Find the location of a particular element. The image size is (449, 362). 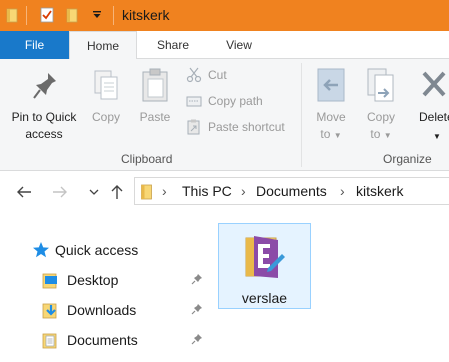

tab-file: File is located at coordinates (34, 45).